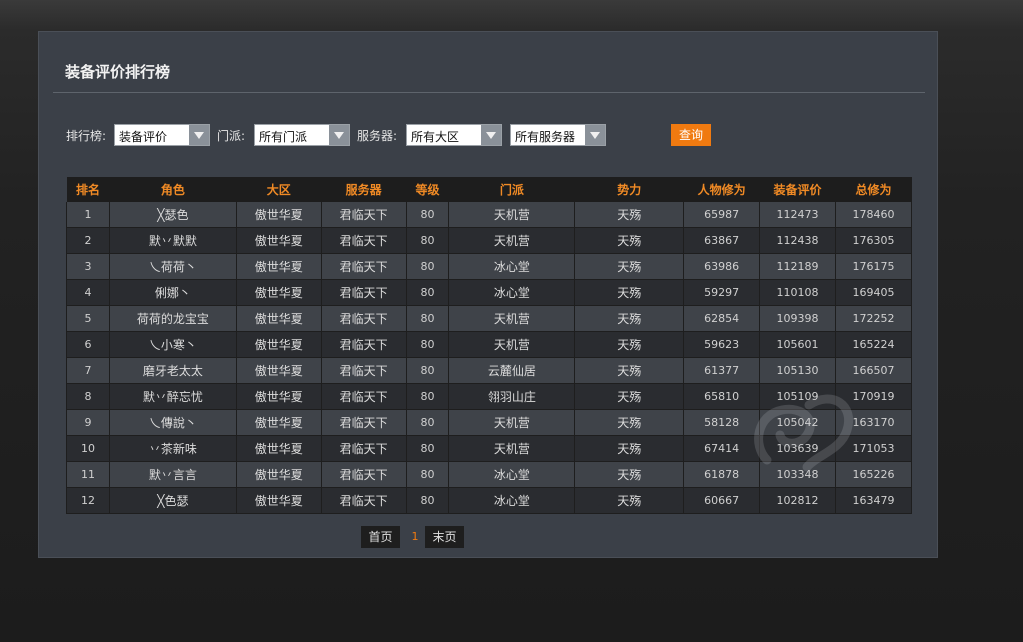 The width and height of the screenshot is (1023, 642). What do you see at coordinates (427, 189) in the screenshot?
I see `header-level: 等级` at bounding box center [427, 189].